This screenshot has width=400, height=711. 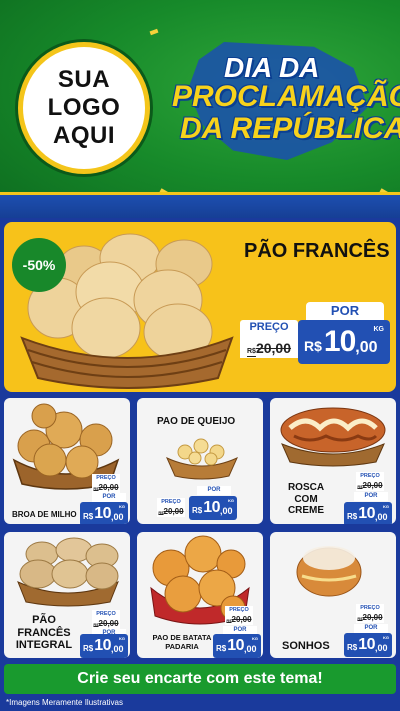 What do you see at coordinates (39, 265) in the screenshot?
I see `discount-badge: -50%` at bounding box center [39, 265].